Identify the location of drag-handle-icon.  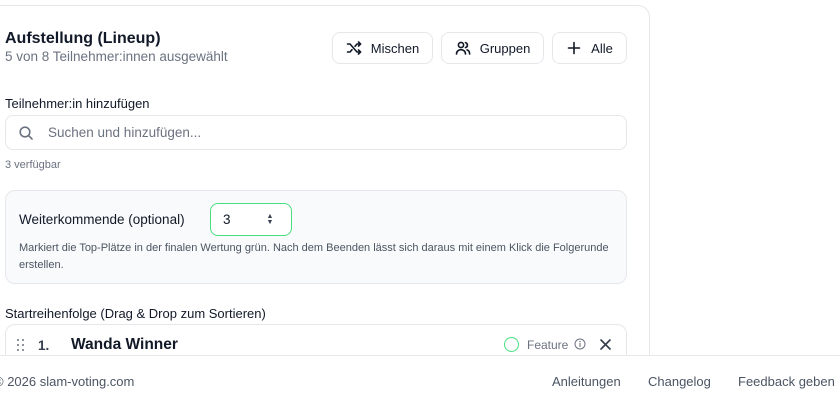
(21, 345).